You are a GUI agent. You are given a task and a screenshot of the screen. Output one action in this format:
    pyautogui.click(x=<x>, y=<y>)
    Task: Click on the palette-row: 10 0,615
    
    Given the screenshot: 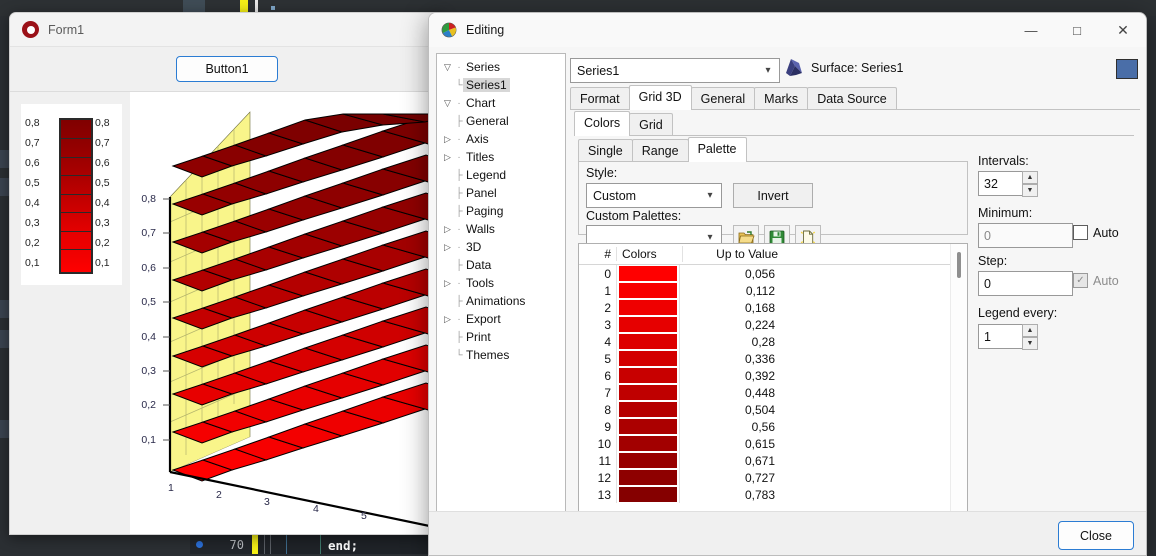 What is the action you would take?
    pyautogui.click(x=773, y=443)
    